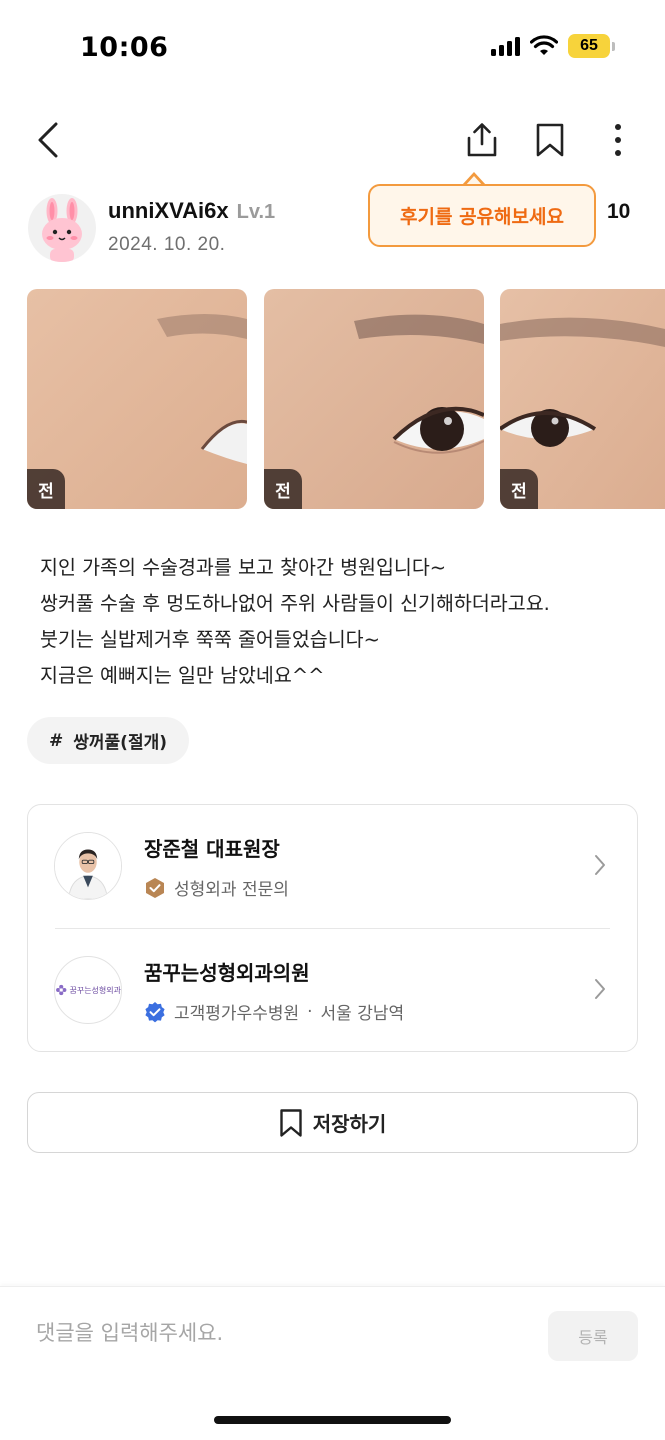 This screenshot has height=1440, width=665. What do you see at coordinates (95, 990) in the screenshot?
I see `clinic-logo-text: 꿈꾸는성형외과` at bounding box center [95, 990].